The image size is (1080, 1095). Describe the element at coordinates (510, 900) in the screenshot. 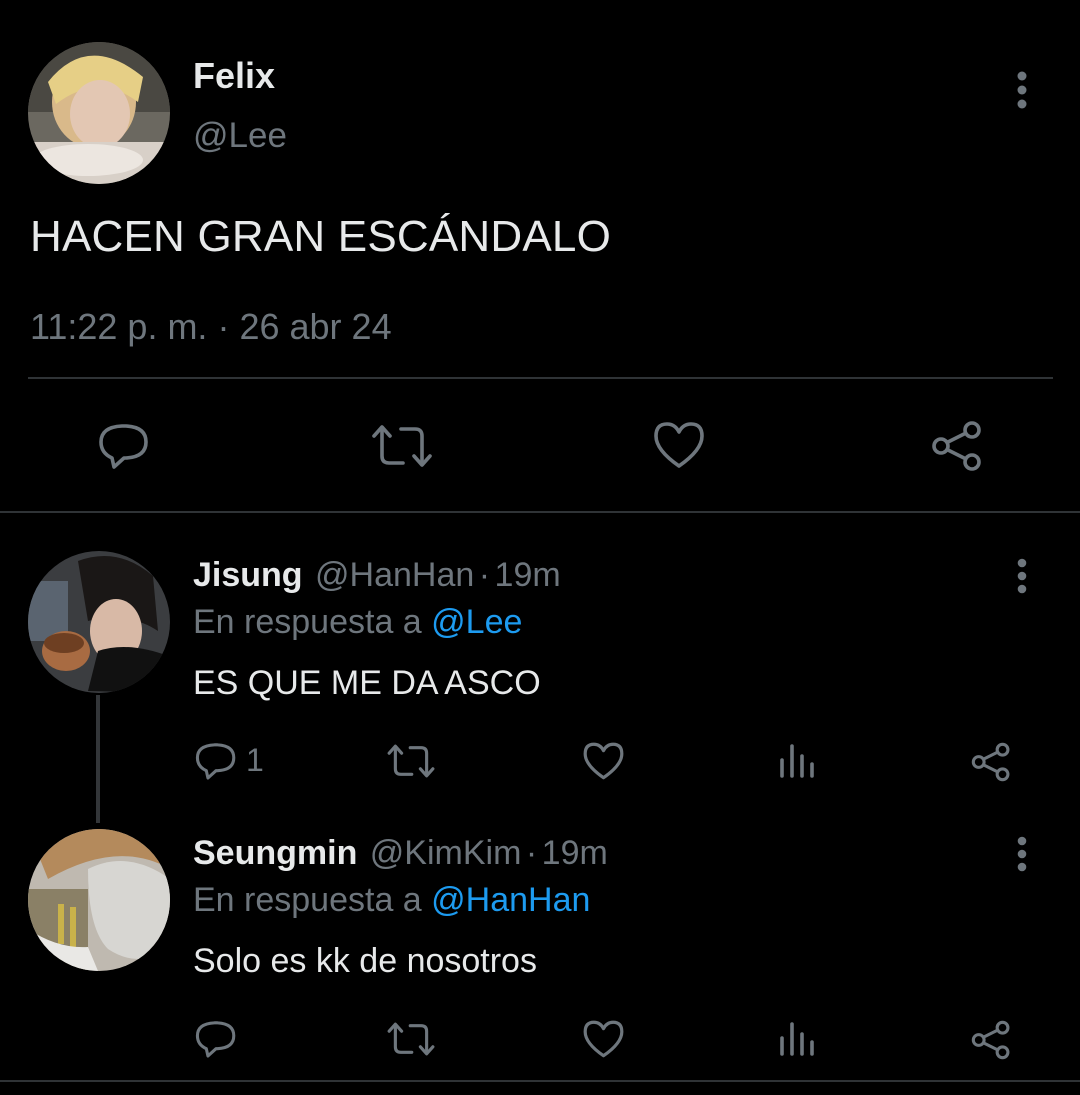

I see `reply-context-mention: @HanHan` at that location.